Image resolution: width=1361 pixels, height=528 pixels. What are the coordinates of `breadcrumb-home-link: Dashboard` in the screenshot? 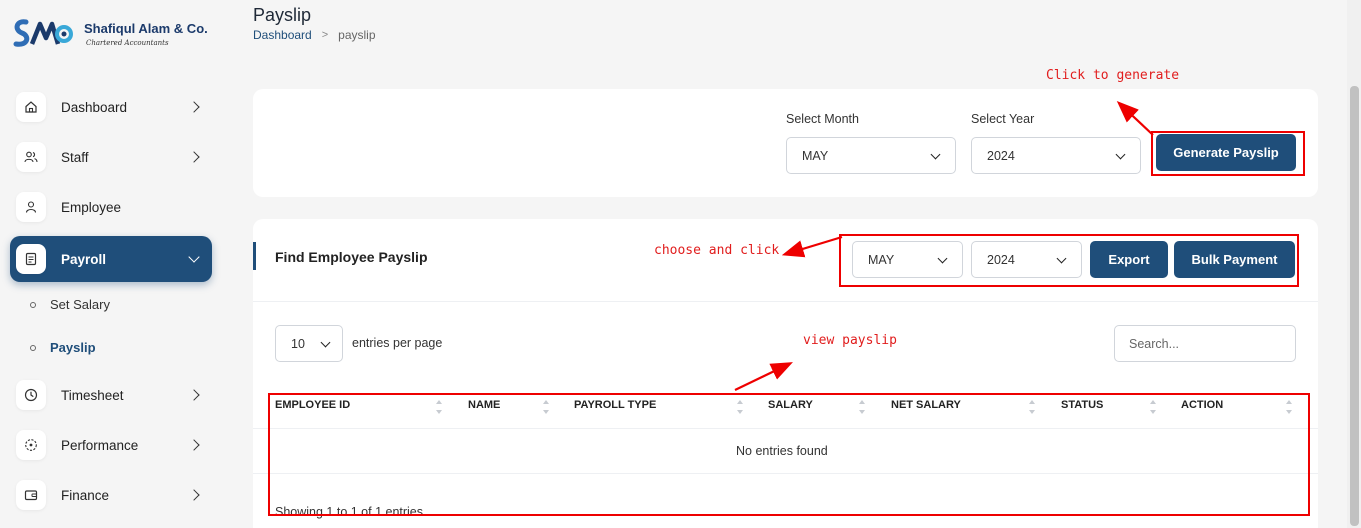 It's located at (282, 35).